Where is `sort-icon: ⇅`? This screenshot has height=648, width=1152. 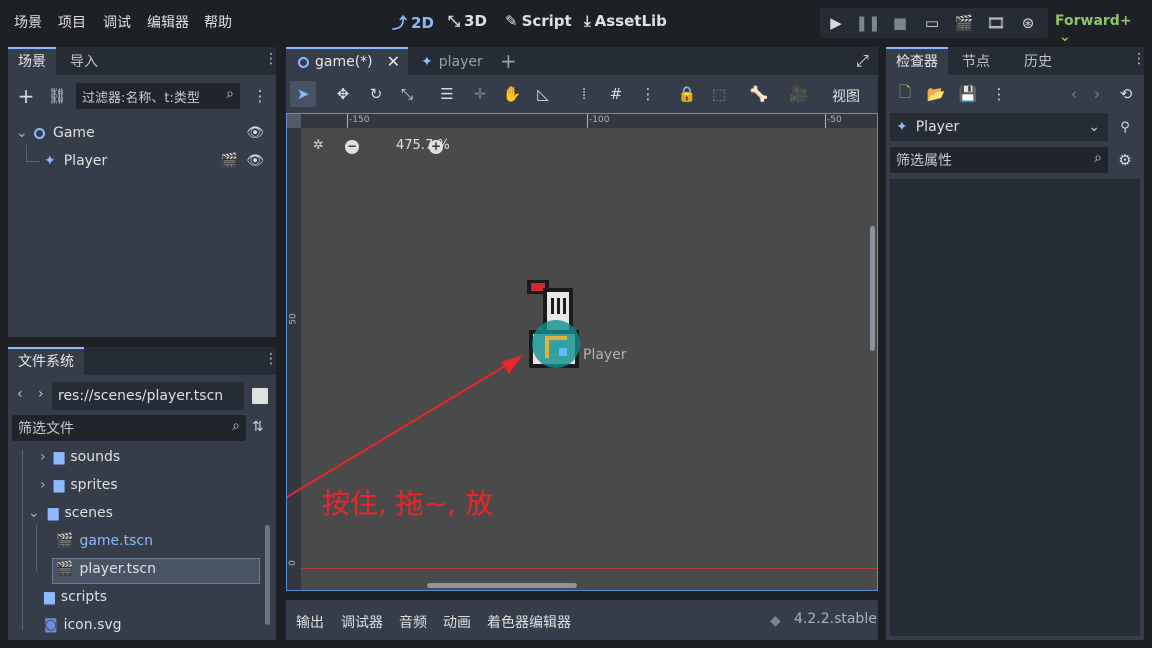
sort-icon: ⇅ is located at coordinates (258, 427).